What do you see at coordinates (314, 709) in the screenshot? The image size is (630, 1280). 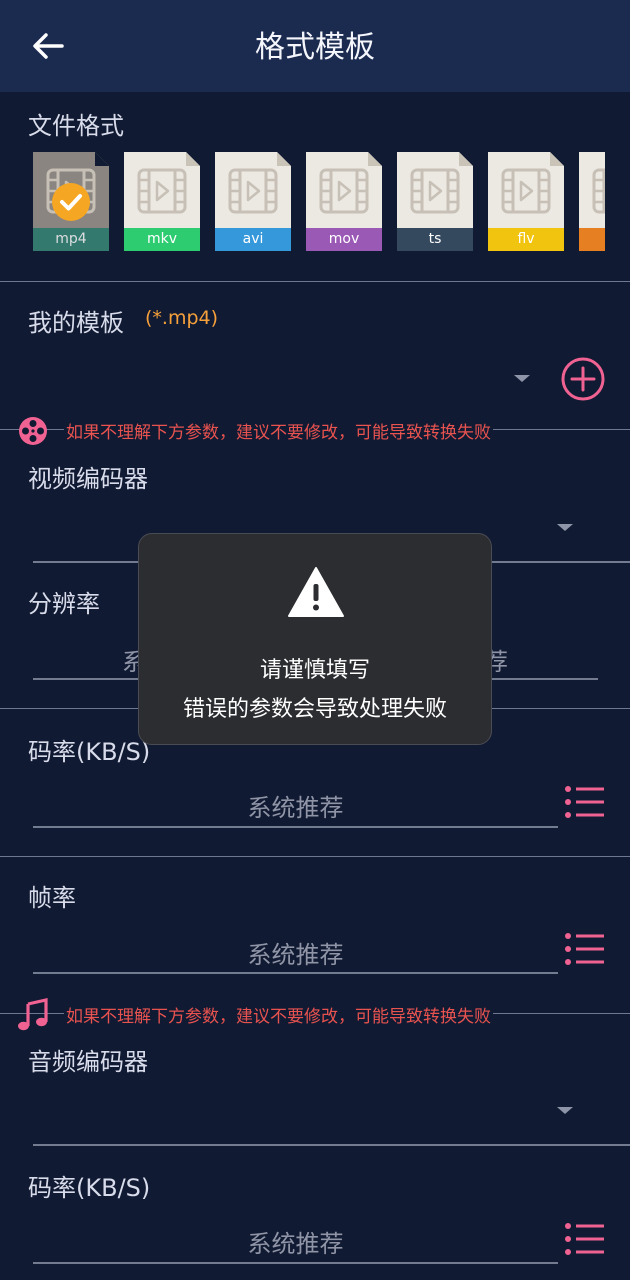 I see `toast-message-2: 错误的参数会导致处理失败` at bounding box center [314, 709].